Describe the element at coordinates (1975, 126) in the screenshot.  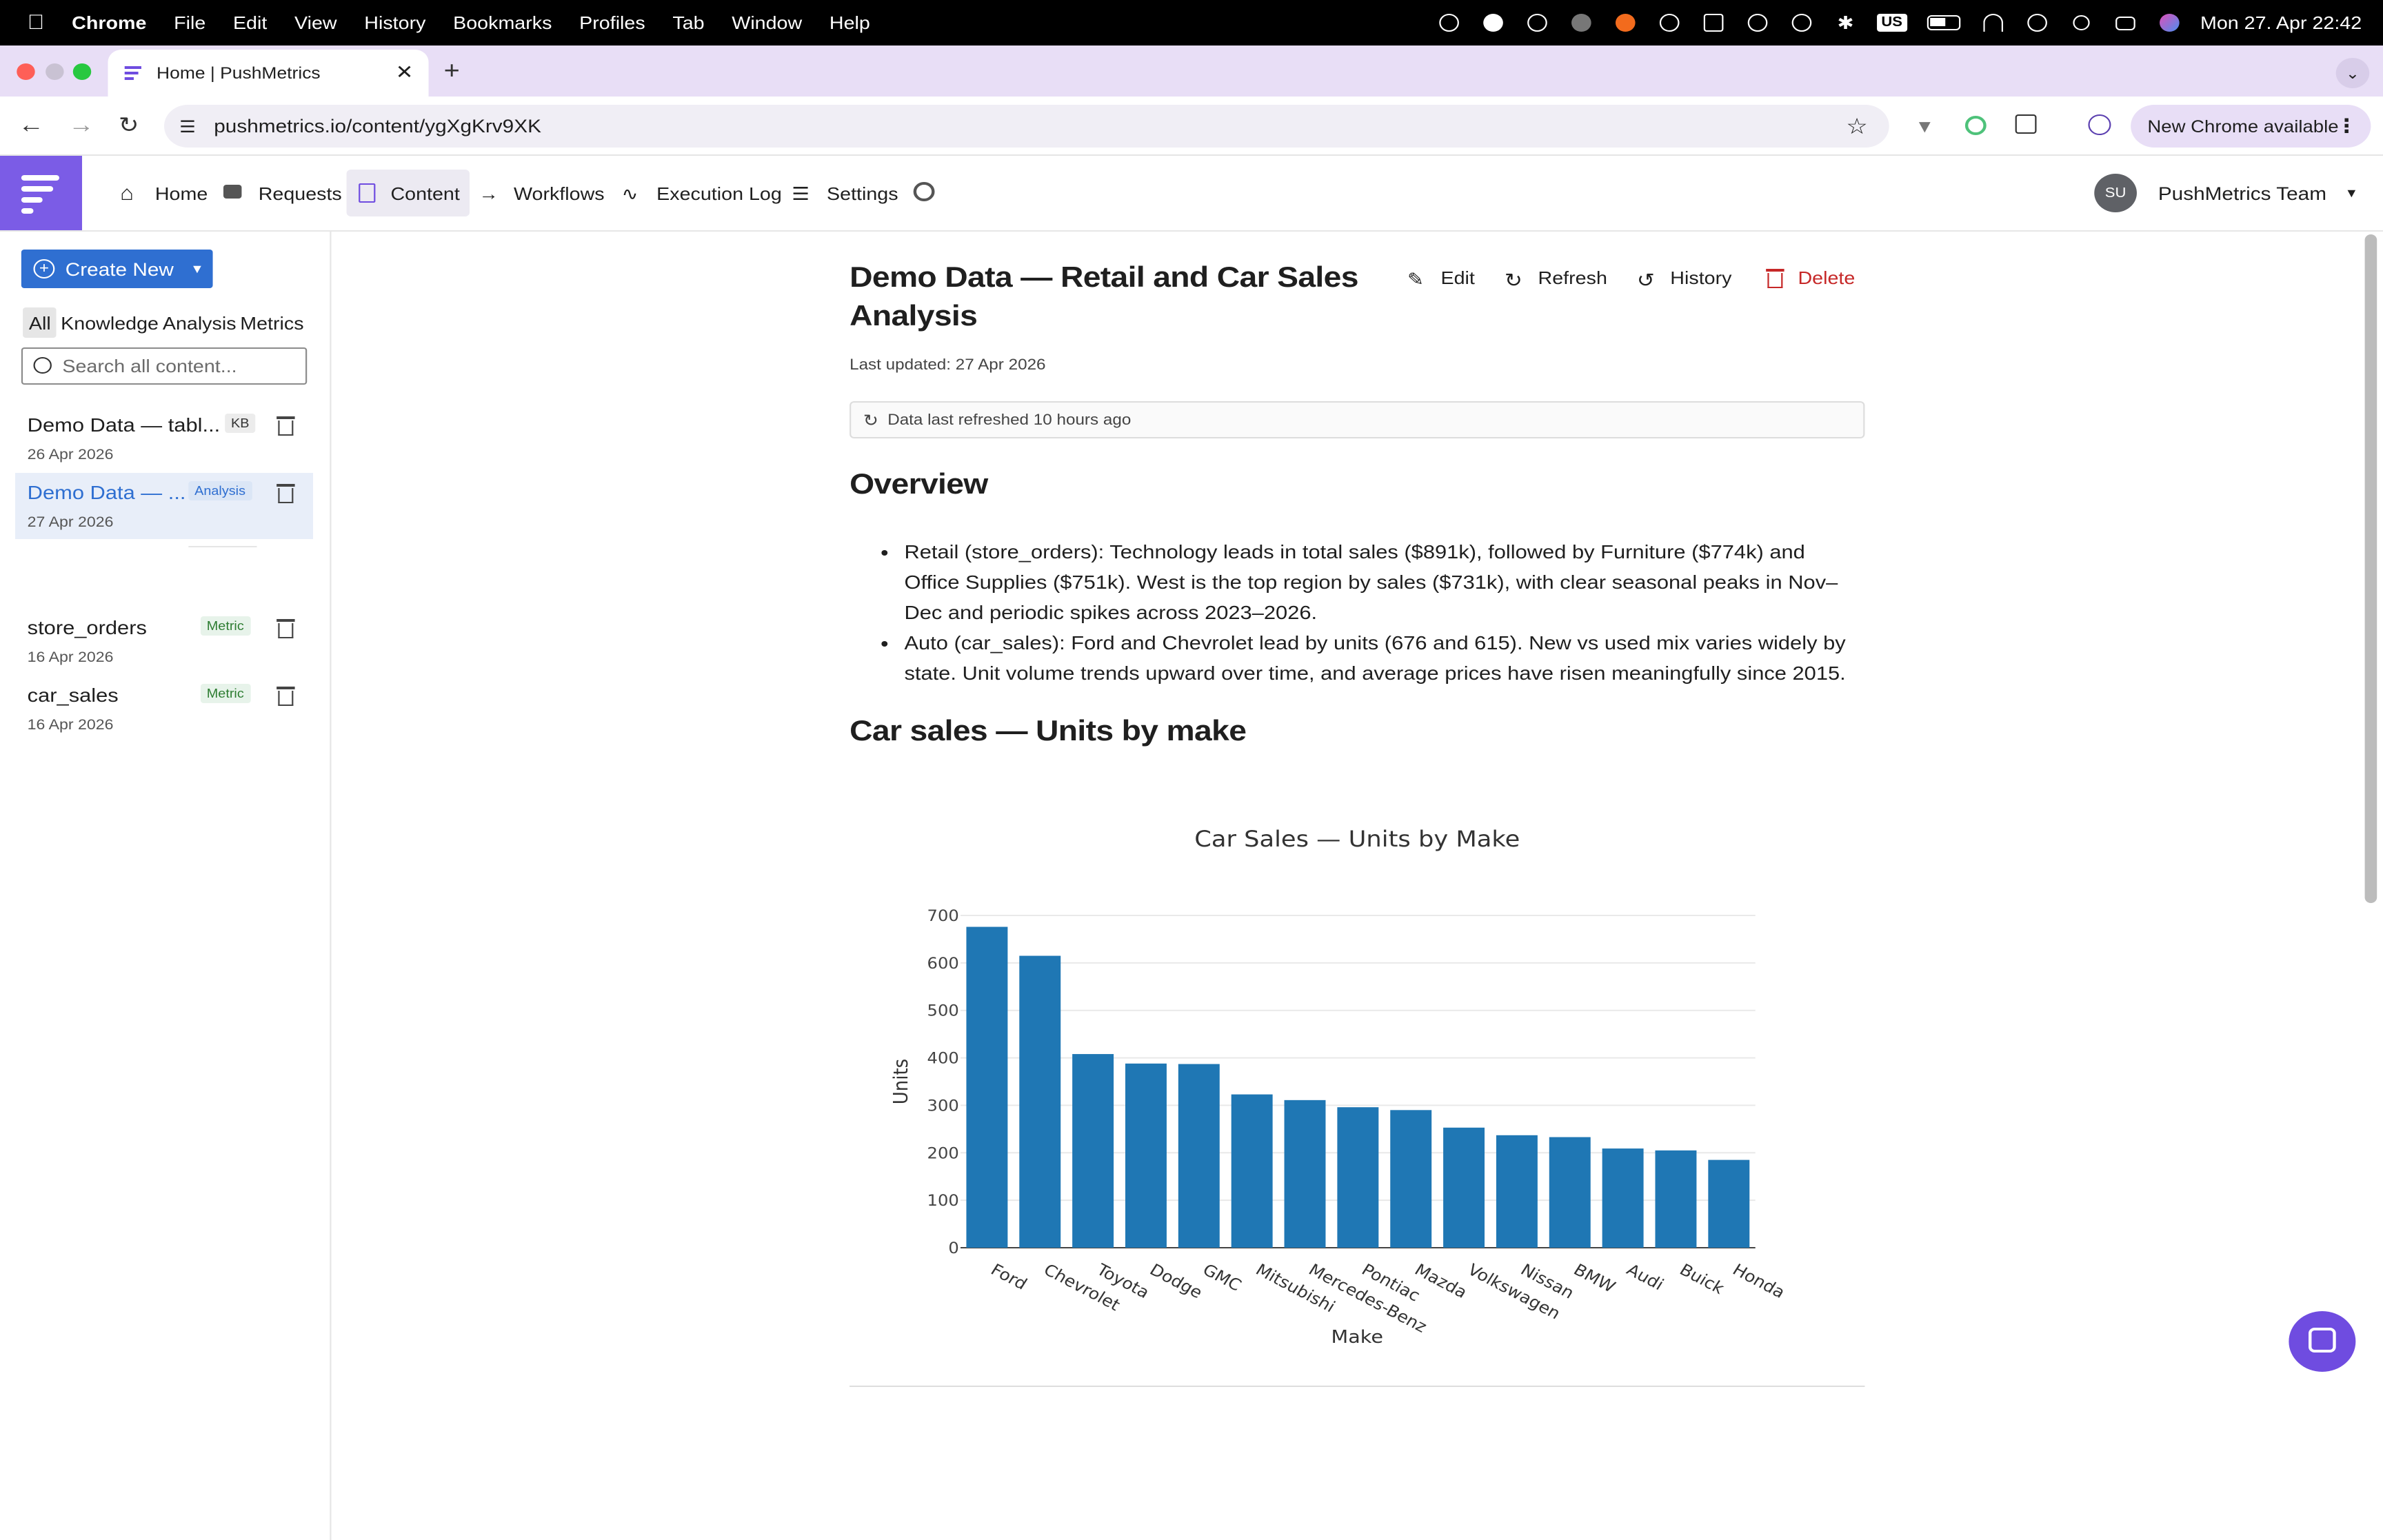
I see `extension-icon` at that location.